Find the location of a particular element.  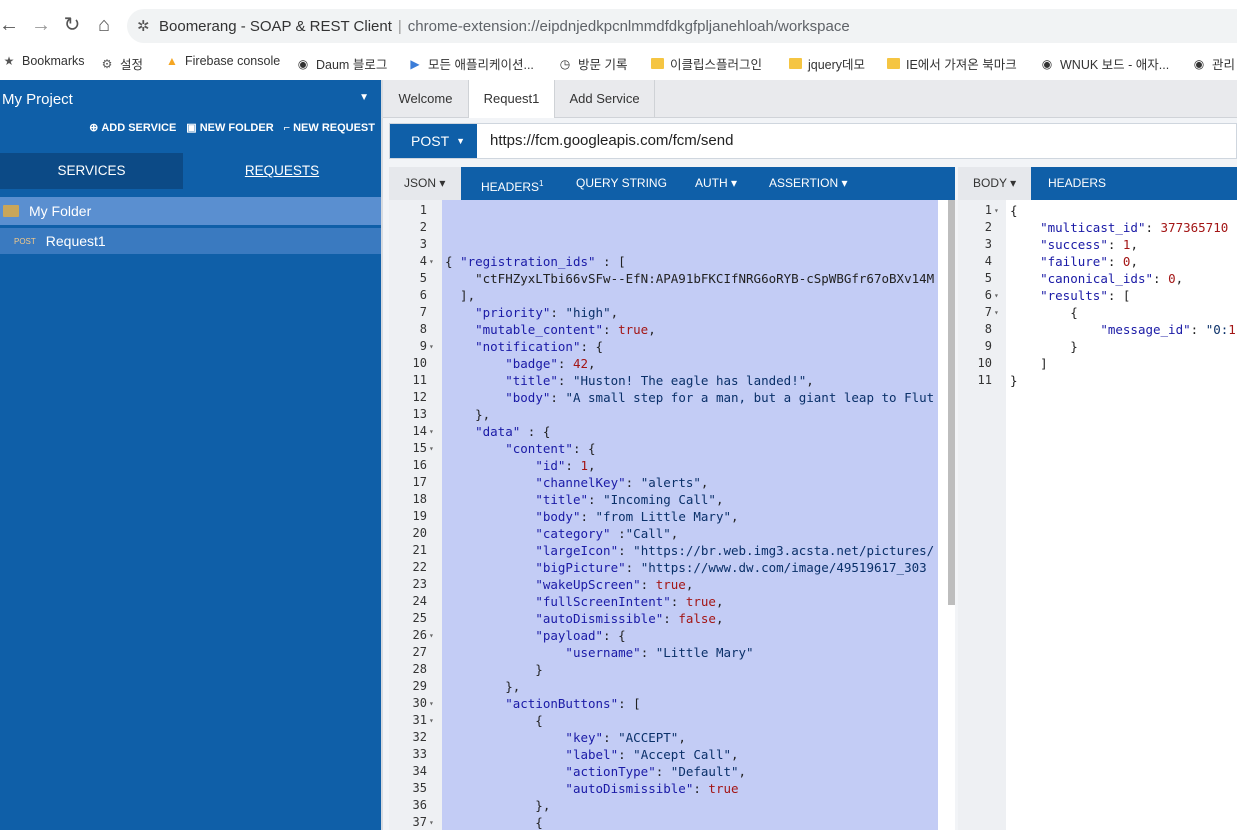

reload-icon: ↻ is located at coordinates (72, 25).